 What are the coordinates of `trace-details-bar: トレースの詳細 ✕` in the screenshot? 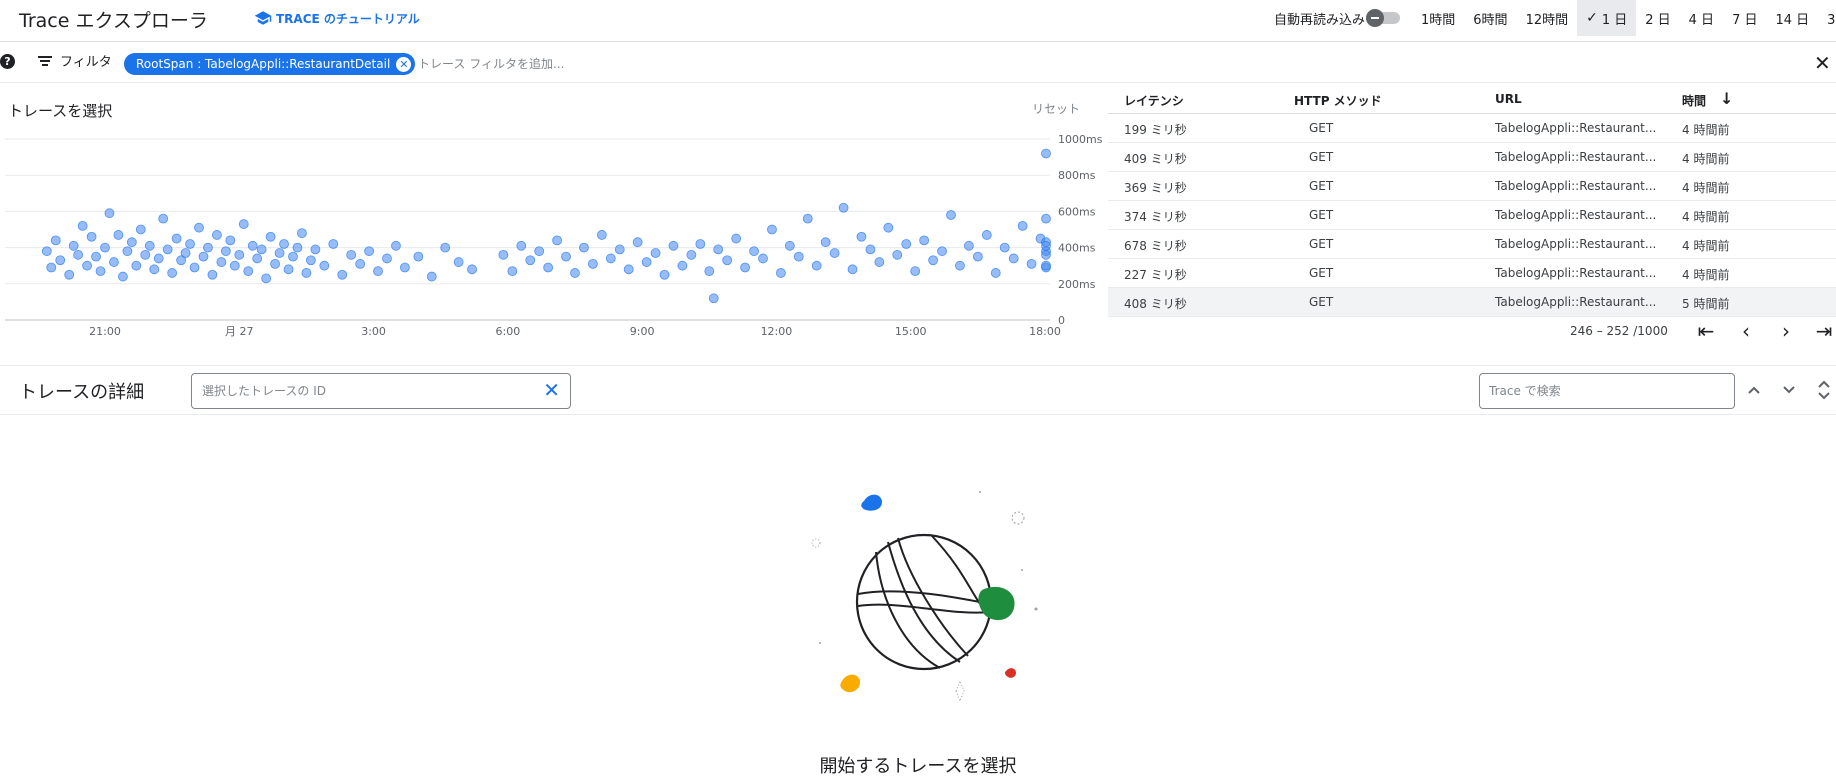 It's located at (918, 390).